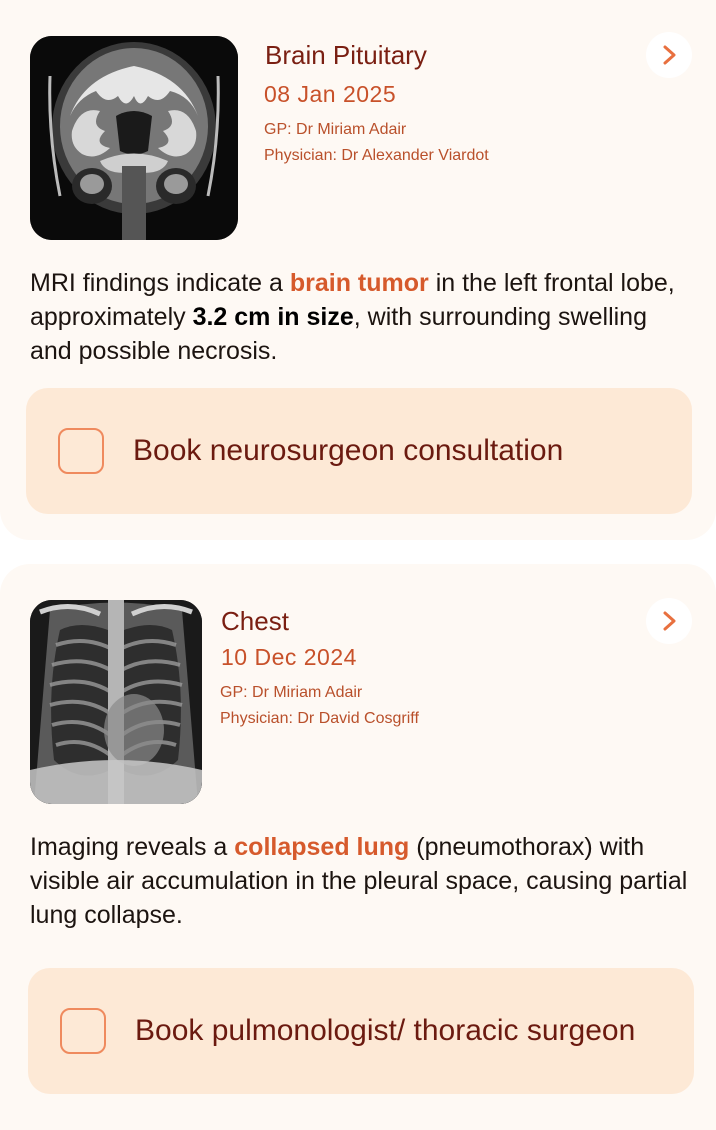 This screenshot has width=716, height=1130. Describe the element at coordinates (359, 283) in the screenshot. I see `desc-highlight: brain tumor` at that location.